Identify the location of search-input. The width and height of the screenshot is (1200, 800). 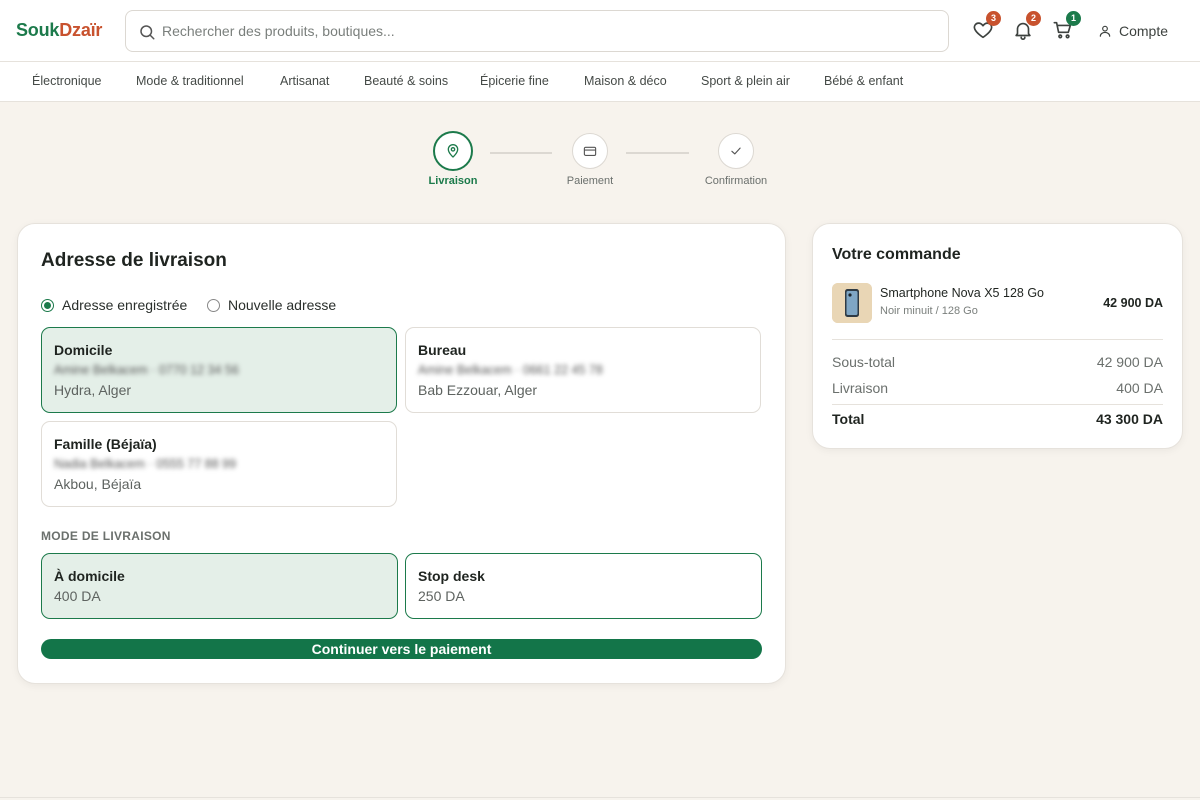
(547, 31).